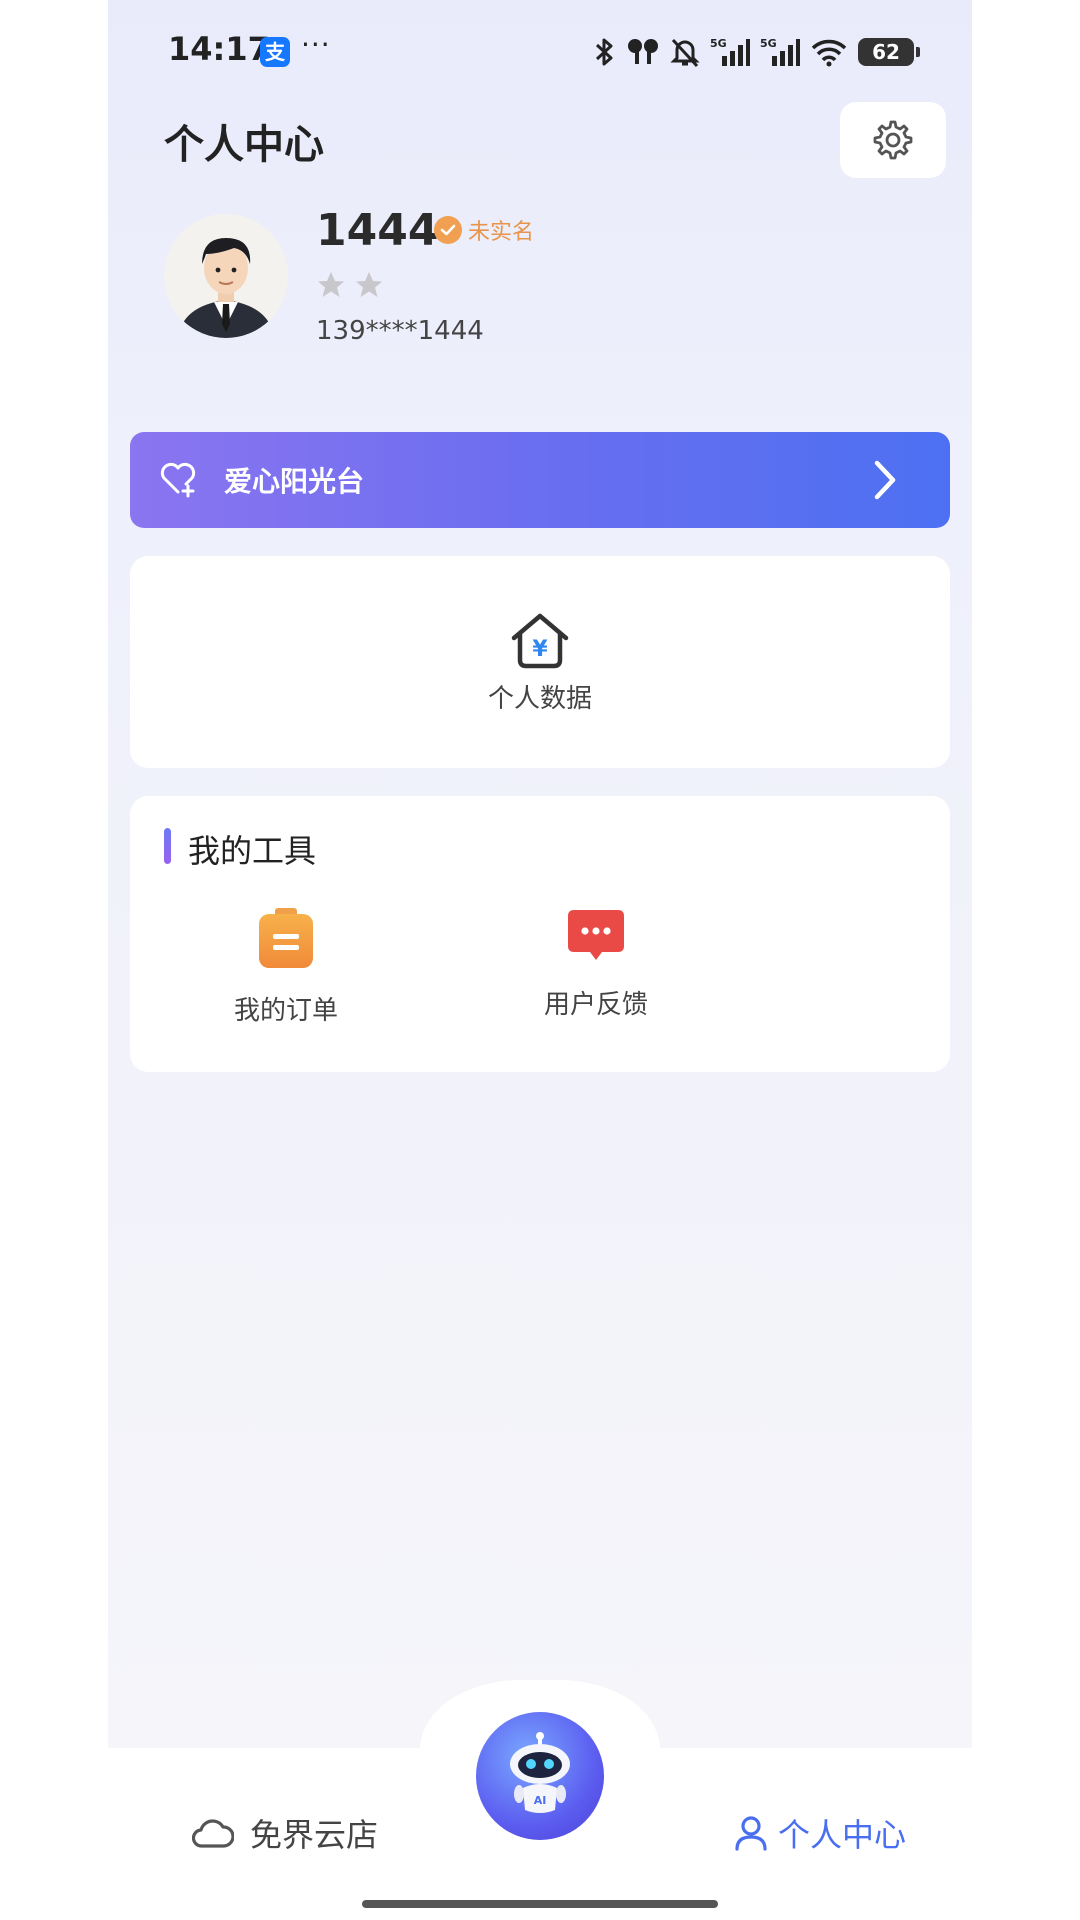  I want to click on earbuds-icon, so click(643, 51).